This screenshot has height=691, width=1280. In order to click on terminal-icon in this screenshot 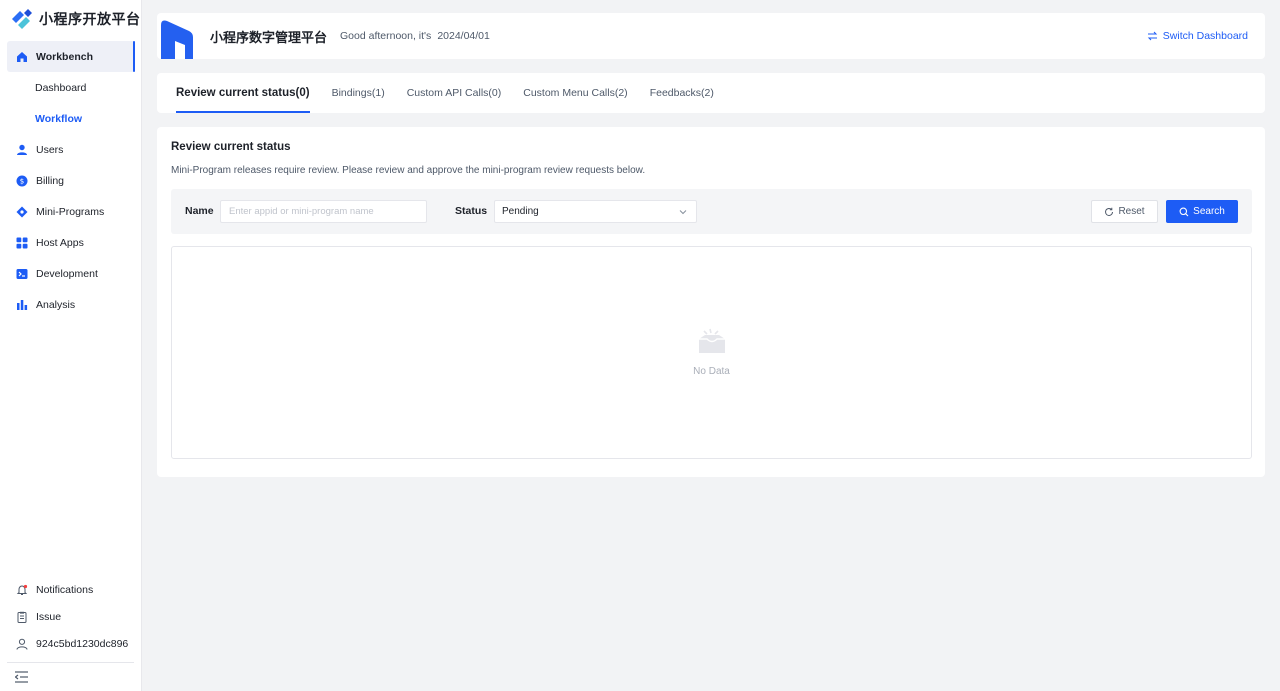, I will do `click(22, 274)`.